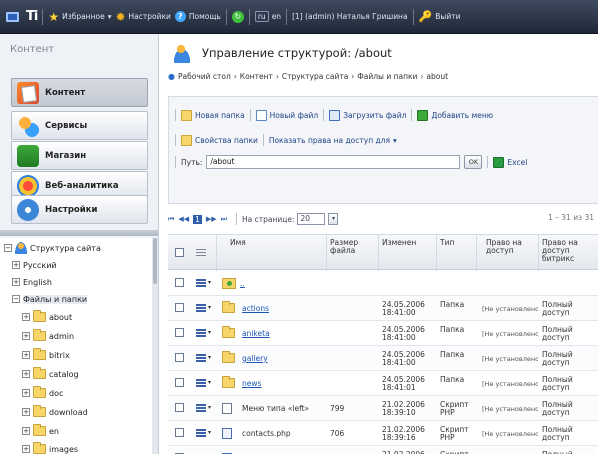 The width and height of the screenshot is (598, 454). Describe the element at coordinates (34, 265) in the screenshot. I see `tree-item-russian: + Русский` at that location.